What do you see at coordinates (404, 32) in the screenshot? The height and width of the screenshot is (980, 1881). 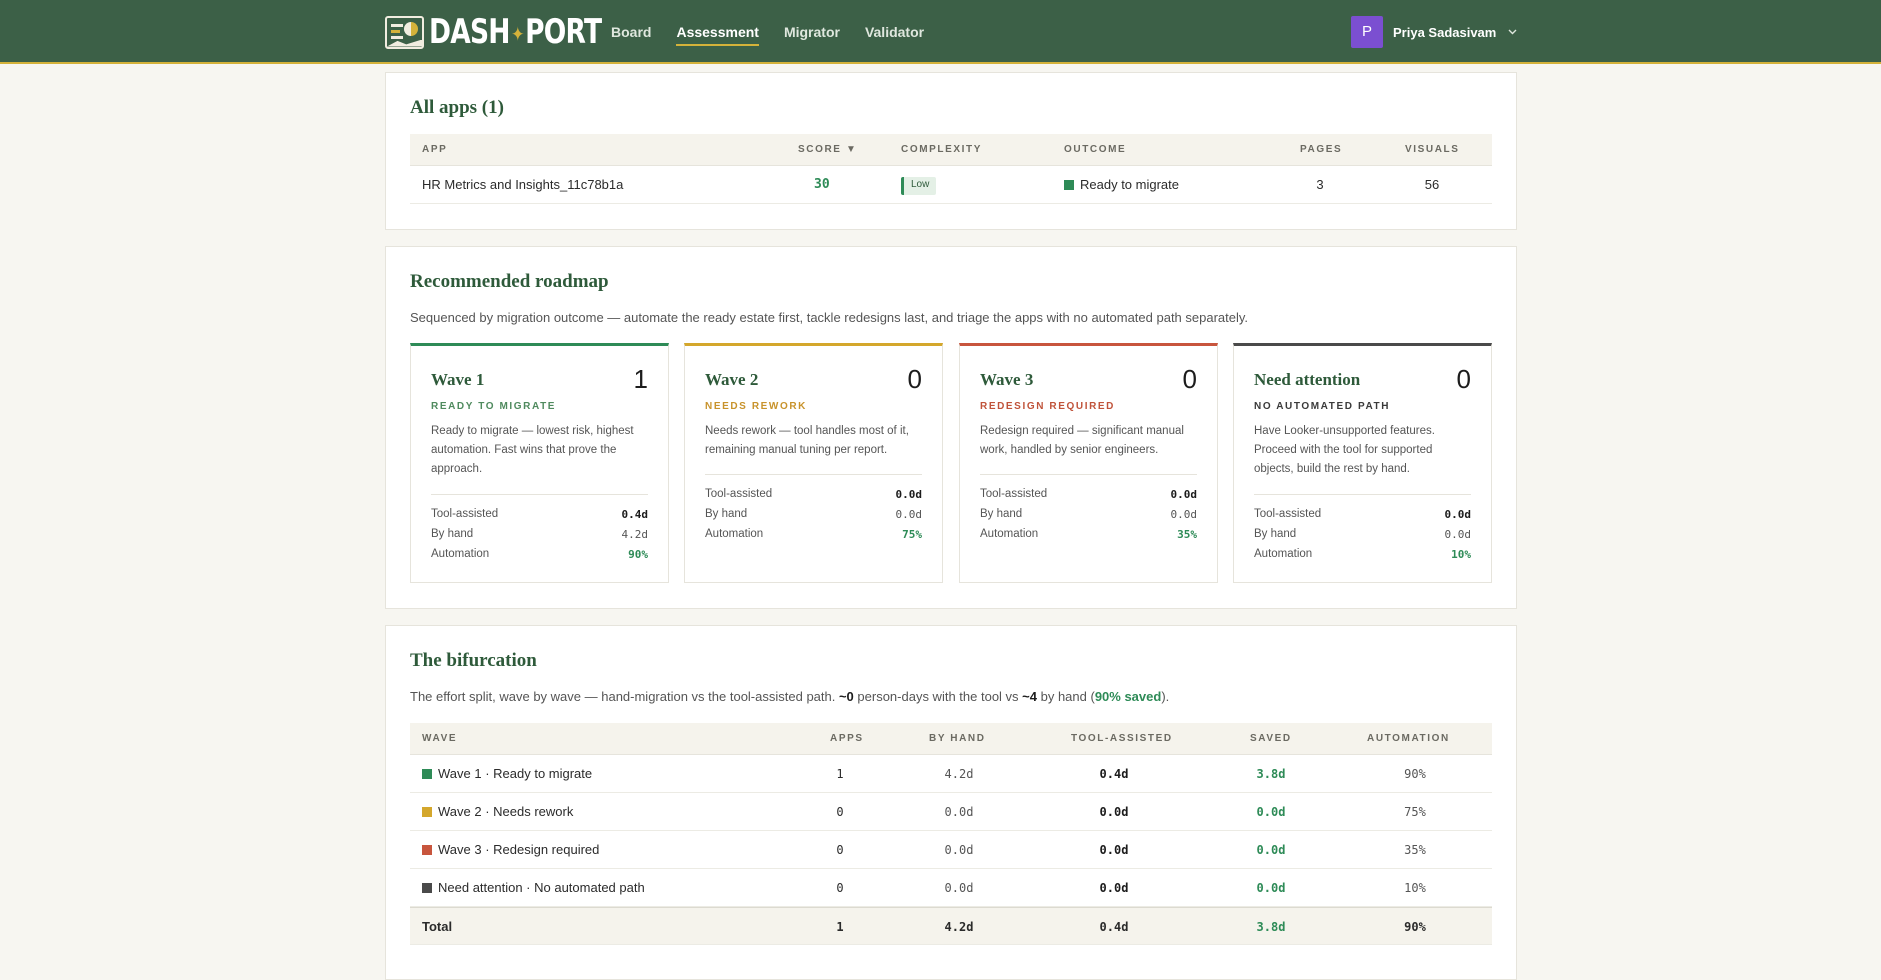 I see `dashport-logo-icon` at bounding box center [404, 32].